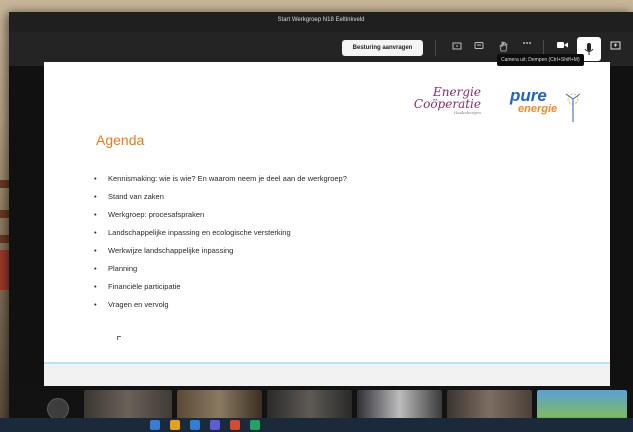  I want to click on agenda-item: • Werkgroep: procesafspraken, so click(149, 214).